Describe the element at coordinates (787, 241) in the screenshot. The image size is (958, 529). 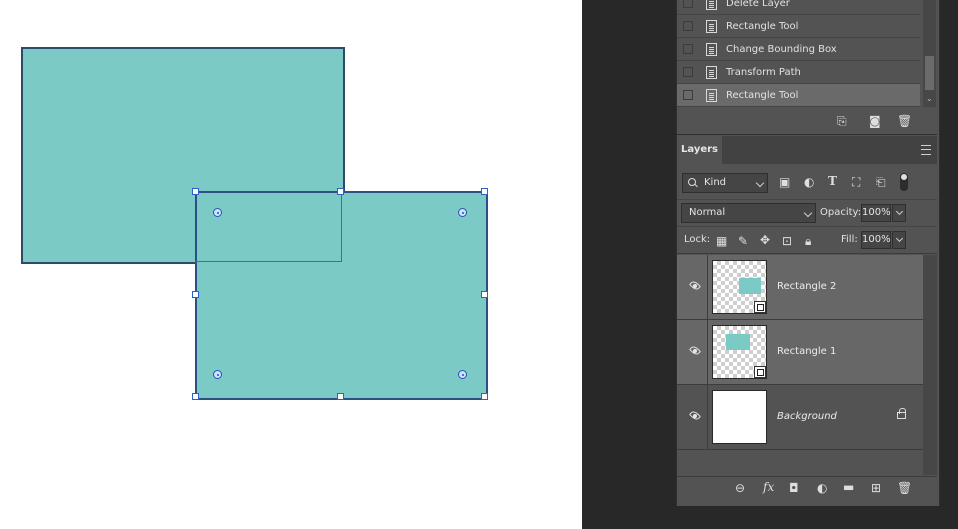
I see `lock-artboard-icon: ⊡` at that location.